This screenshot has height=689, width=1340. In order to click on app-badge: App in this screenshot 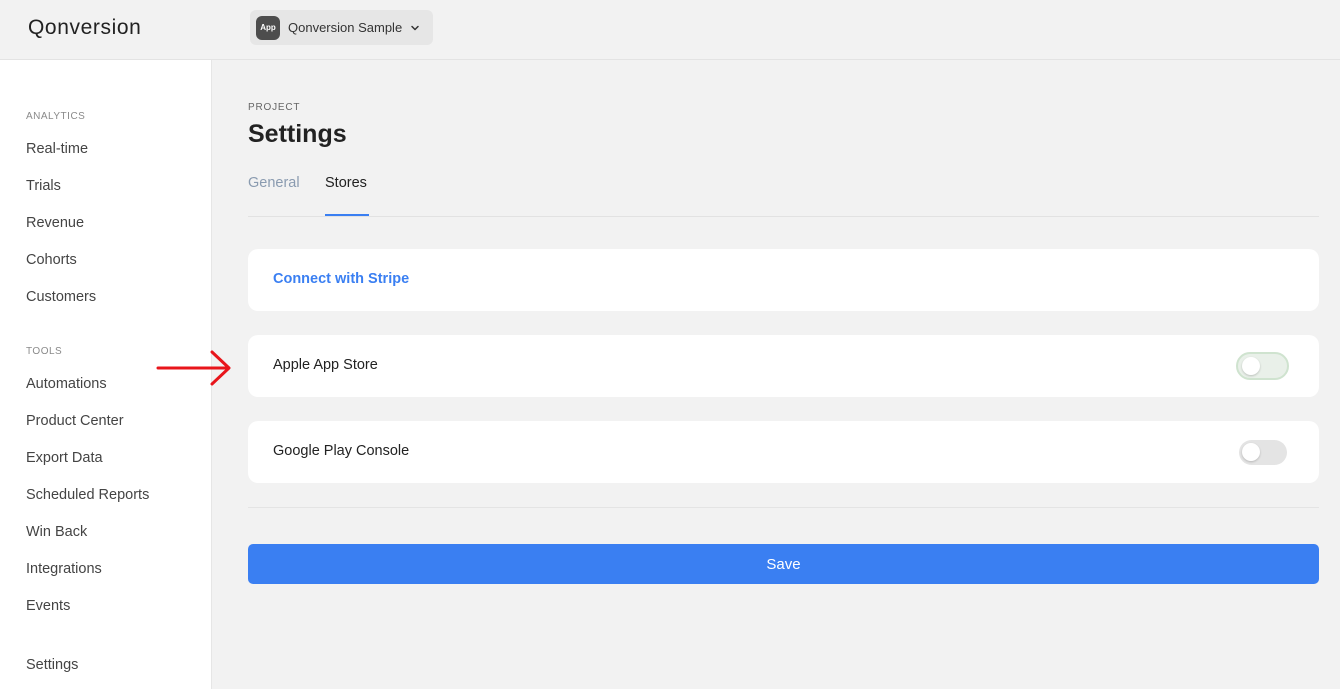, I will do `click(268, 27)`.